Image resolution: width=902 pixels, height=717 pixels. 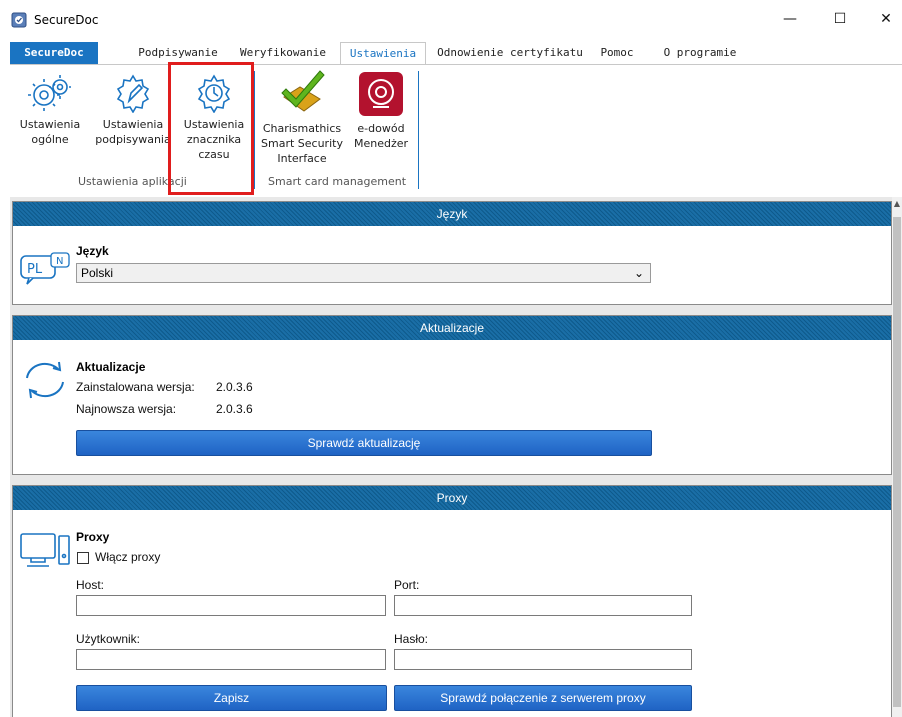 What do you see at coordinates (407, 585) in the screenshot?
I see `port-label: Port:` at bounding box center [407, 585].